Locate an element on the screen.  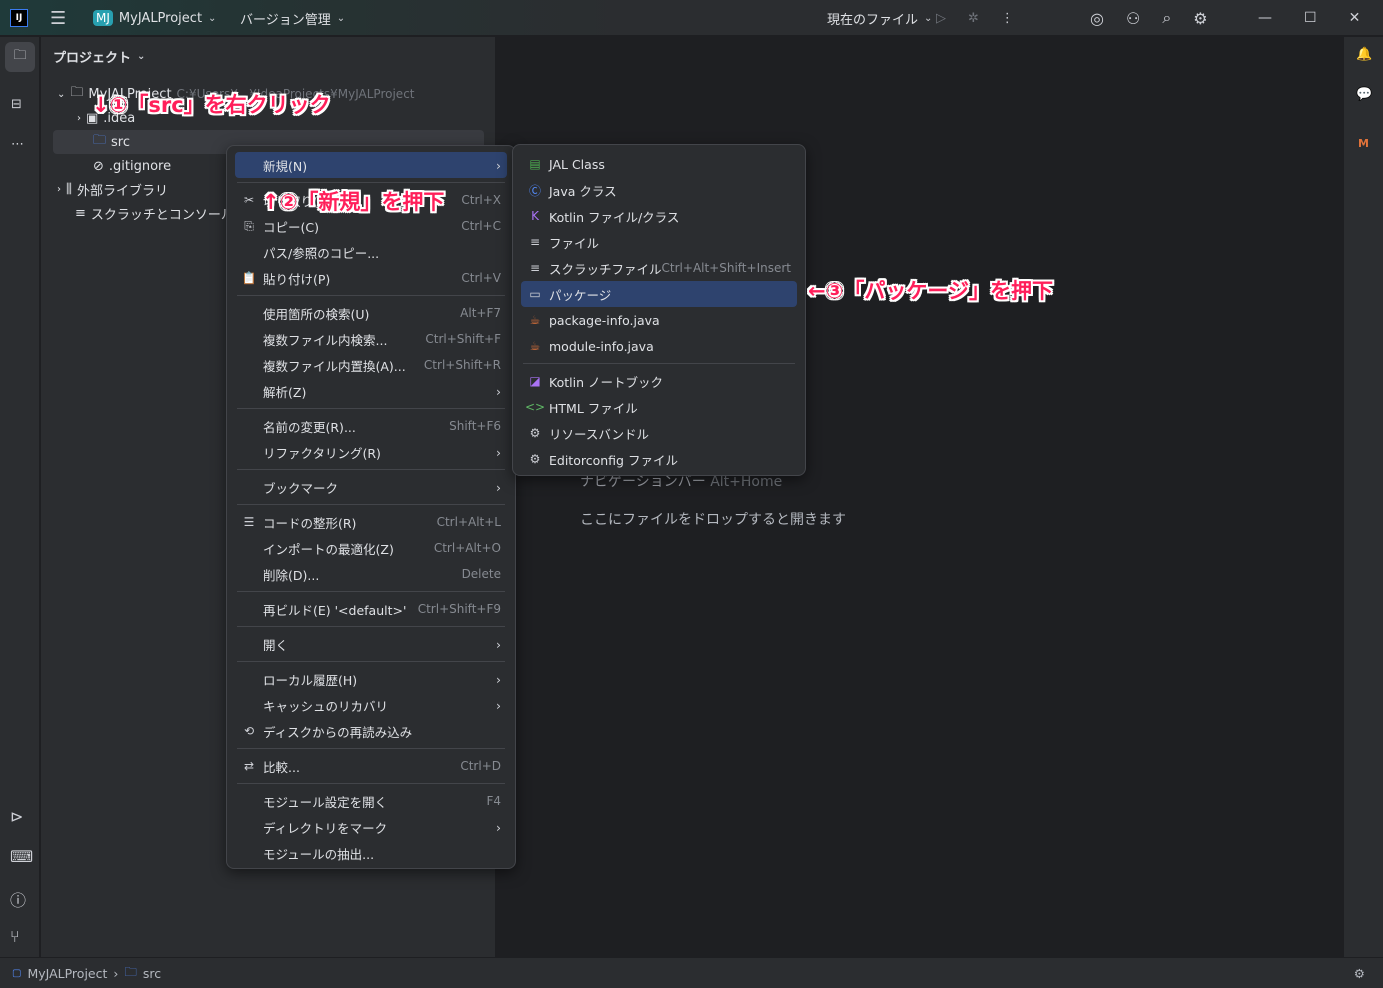
menu-item: K Kotlin ファイル/クラス is located at coordinates (659, 216).